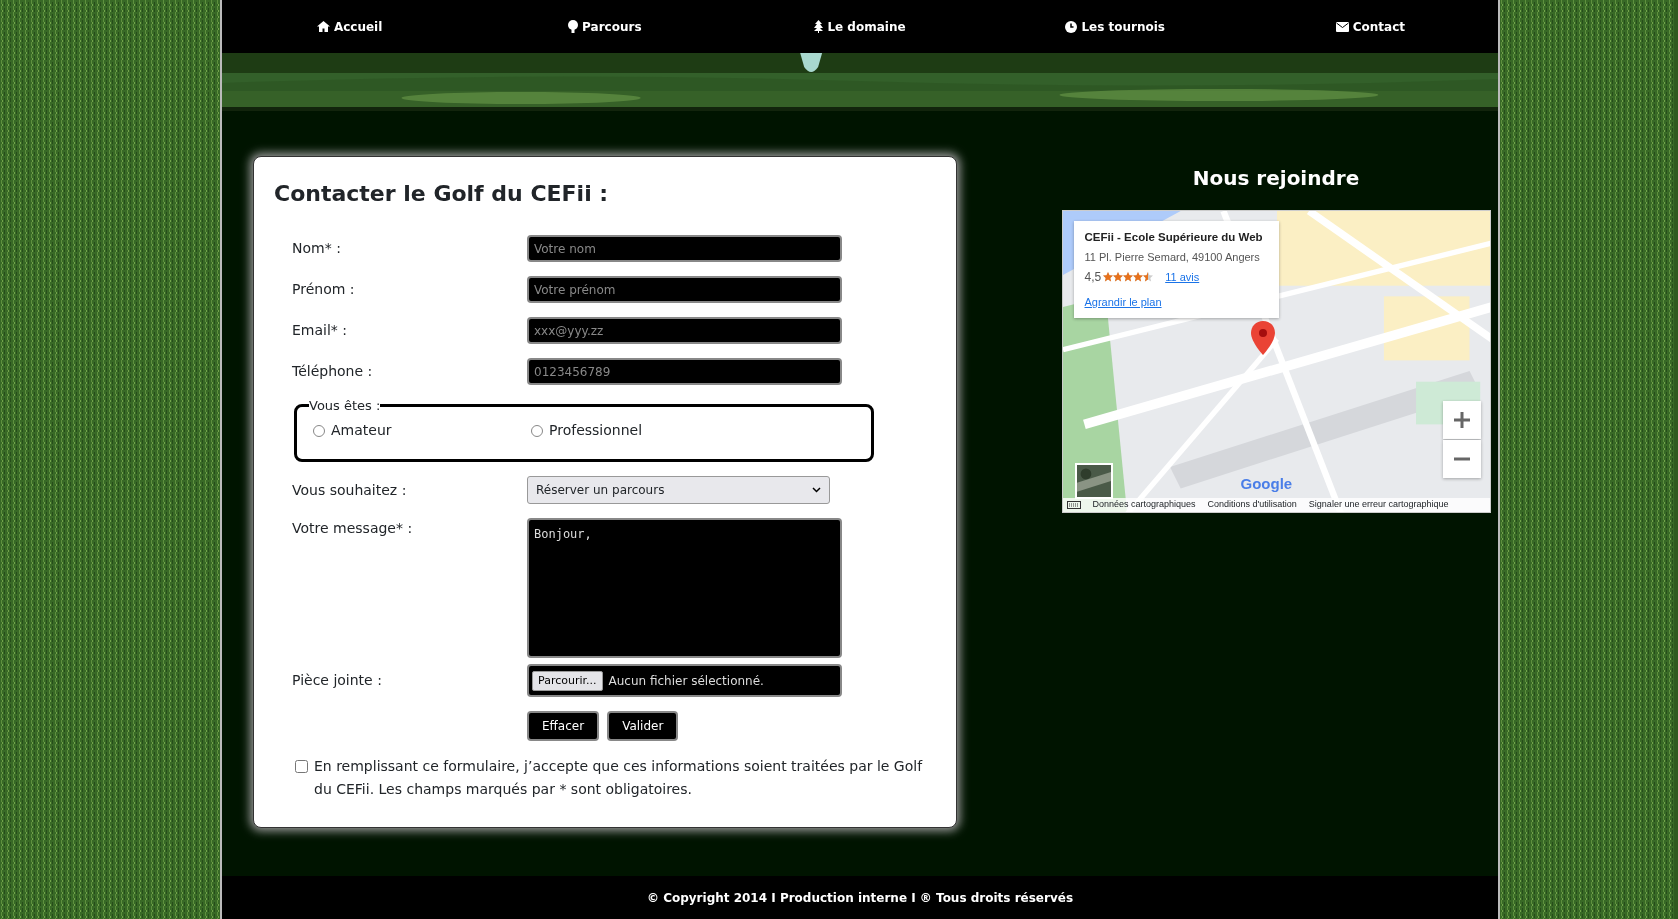 The image size is (1678, 919). What do you see at coordinates (1071, 26) in the screenshot?
I see `clock-icon` at bounding box center [1071, 26].